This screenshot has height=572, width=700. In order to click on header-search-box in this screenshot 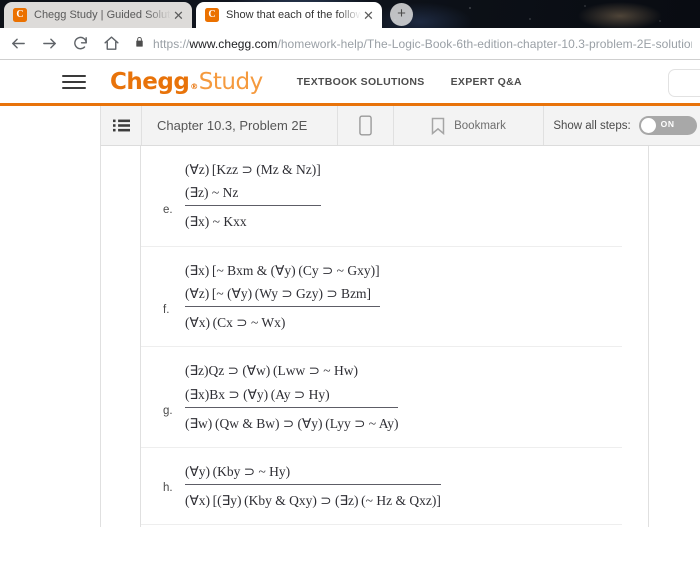, I will do `click(684, 83)`.